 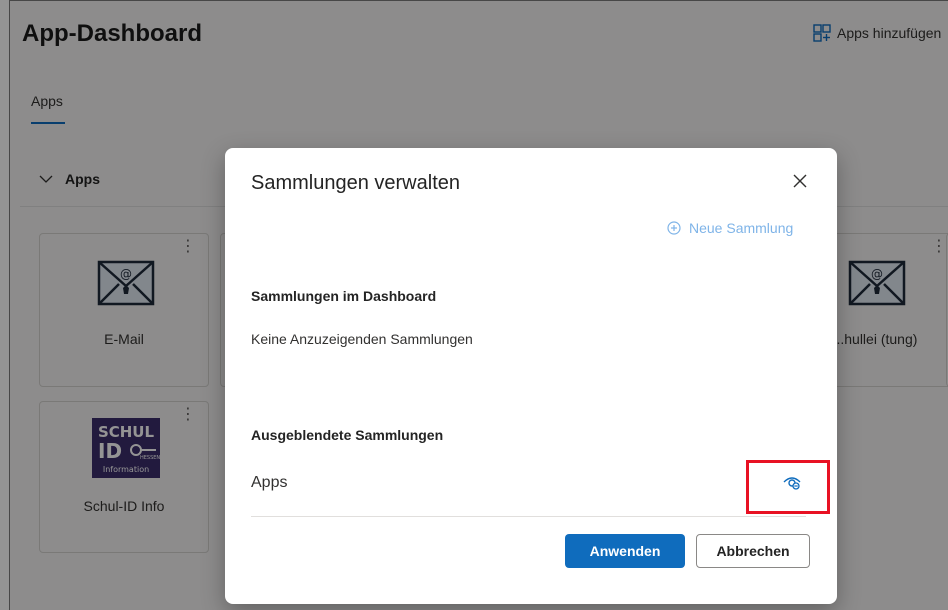 I want to click on add-circle-icon, so click(x=674, y=228).